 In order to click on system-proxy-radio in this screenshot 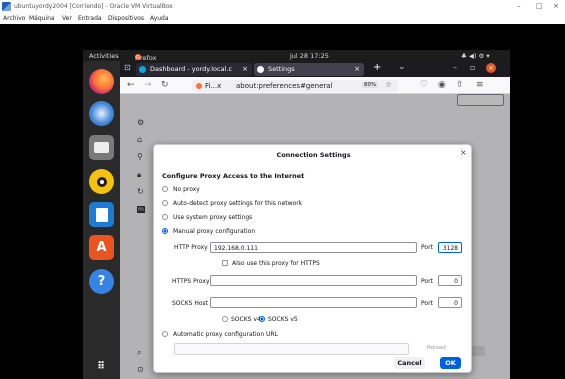, I will do `click(165, 217)`.